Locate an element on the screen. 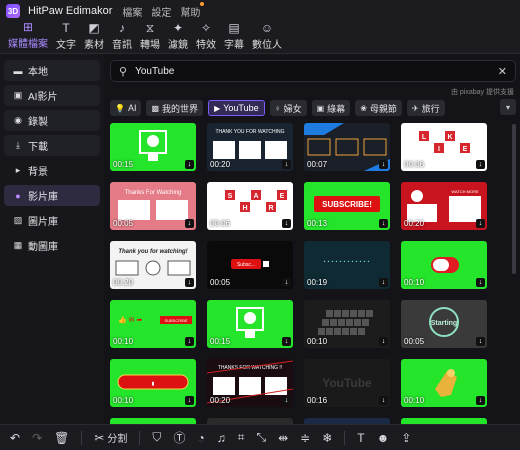 The width and height of the screenshot is (520, 450). undo-button: ↶ is located at coordinates (15, 438).